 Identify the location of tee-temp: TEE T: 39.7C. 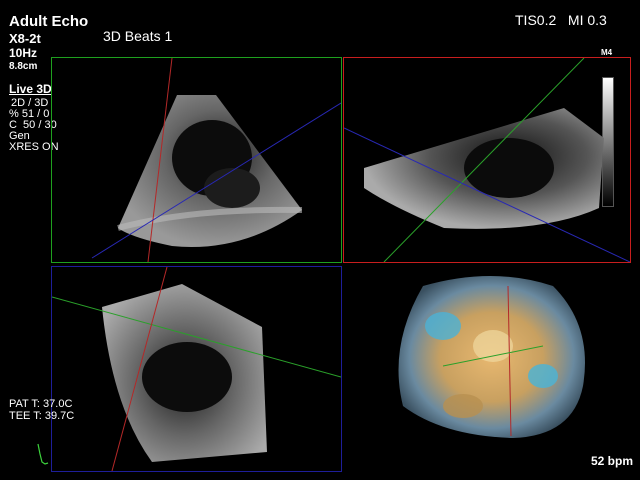
(42, 416).